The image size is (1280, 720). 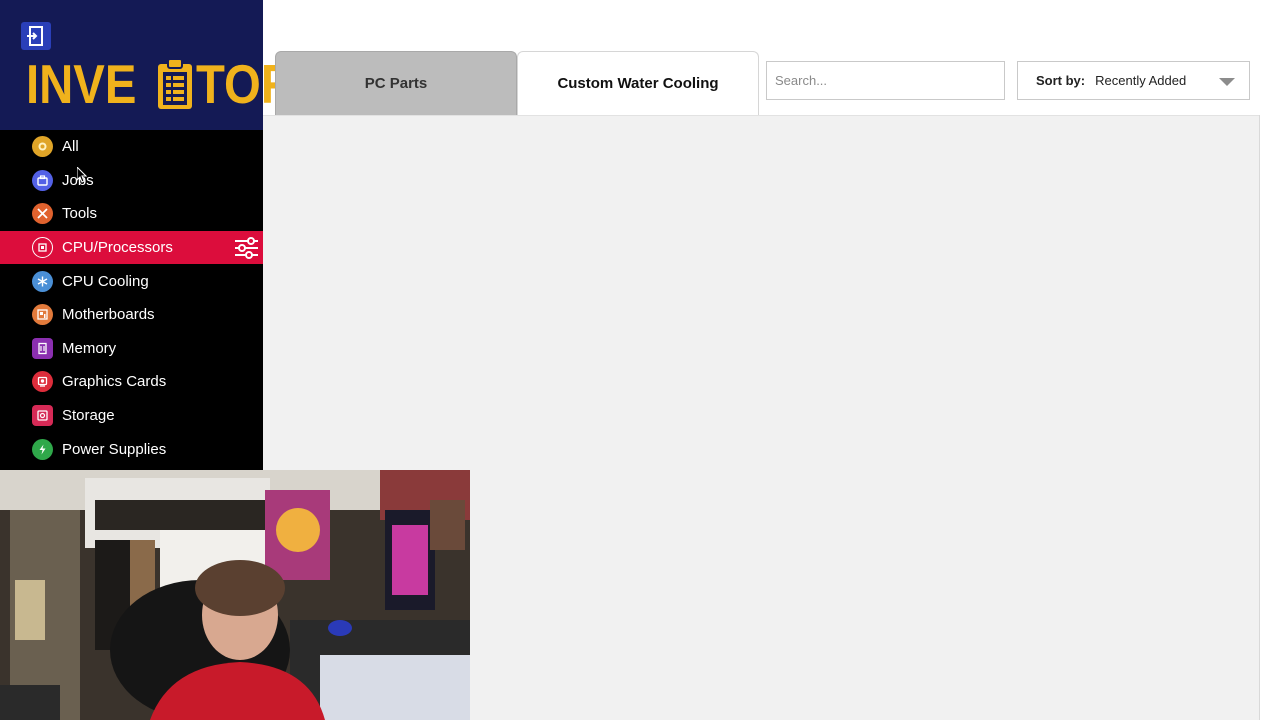 What do you see at coordinates (1141, 80) in the screenshot?
I see `sort-value: Recently Added` at bounding box center [1141, 80].